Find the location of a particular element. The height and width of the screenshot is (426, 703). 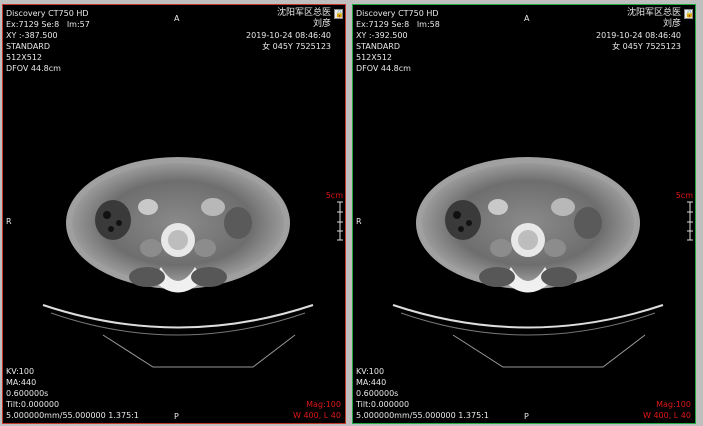

exam-row: Ex:7129 Se:8 Im:58 is located at coordinates (398, 24).